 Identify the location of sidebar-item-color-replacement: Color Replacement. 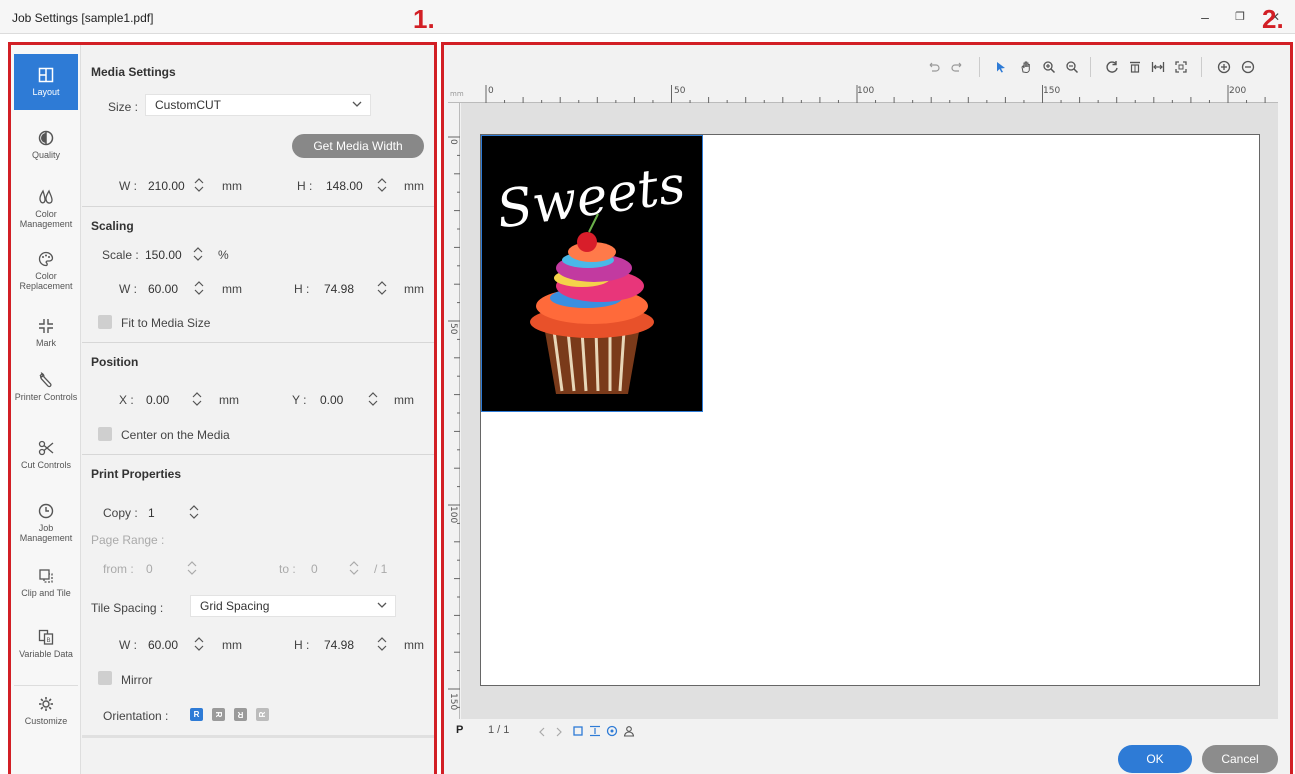
(46, 274).